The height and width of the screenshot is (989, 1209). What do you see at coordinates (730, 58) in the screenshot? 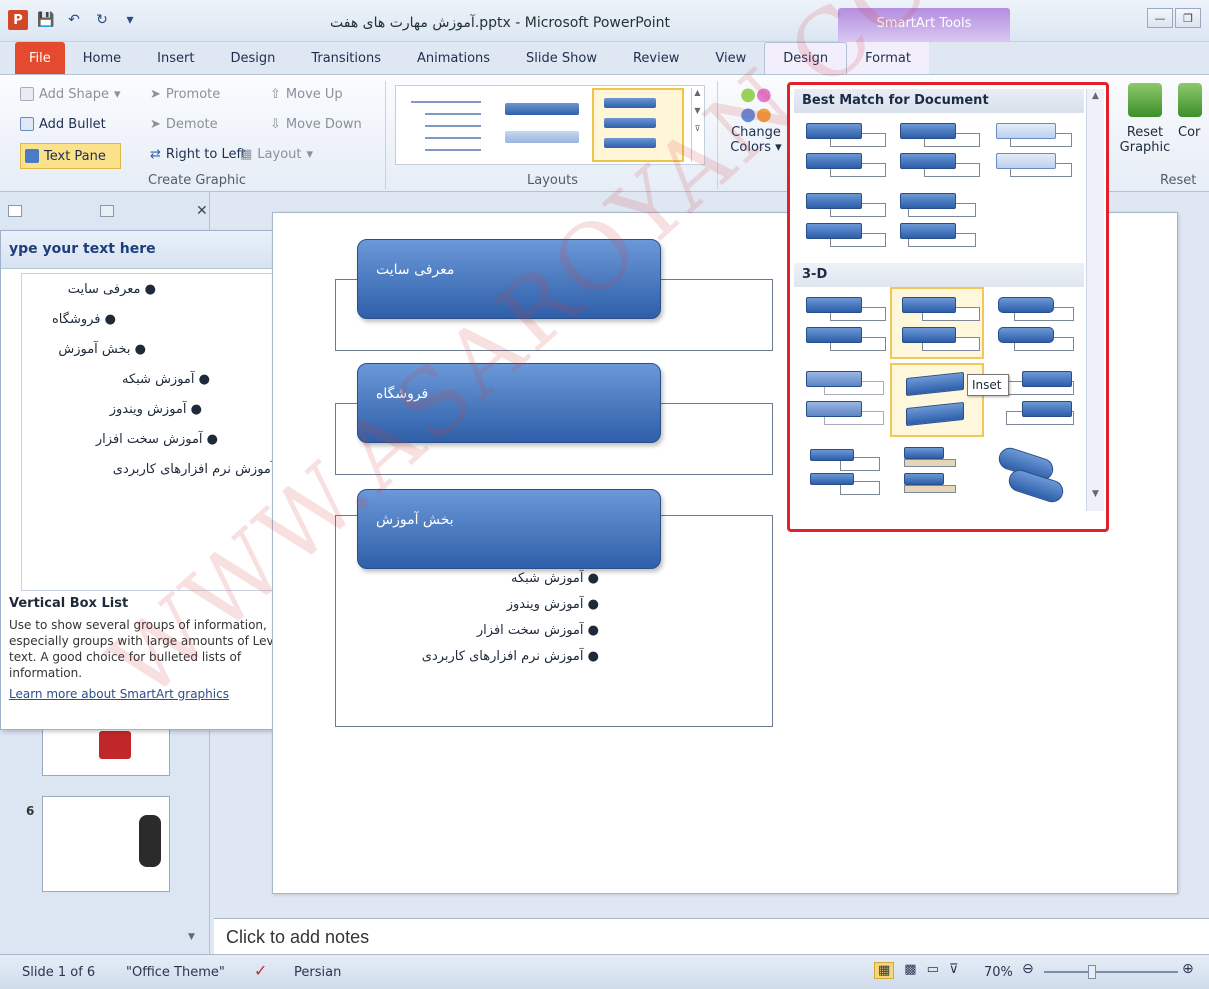
I see `tab-view: View` at bounding box center [730, 58].